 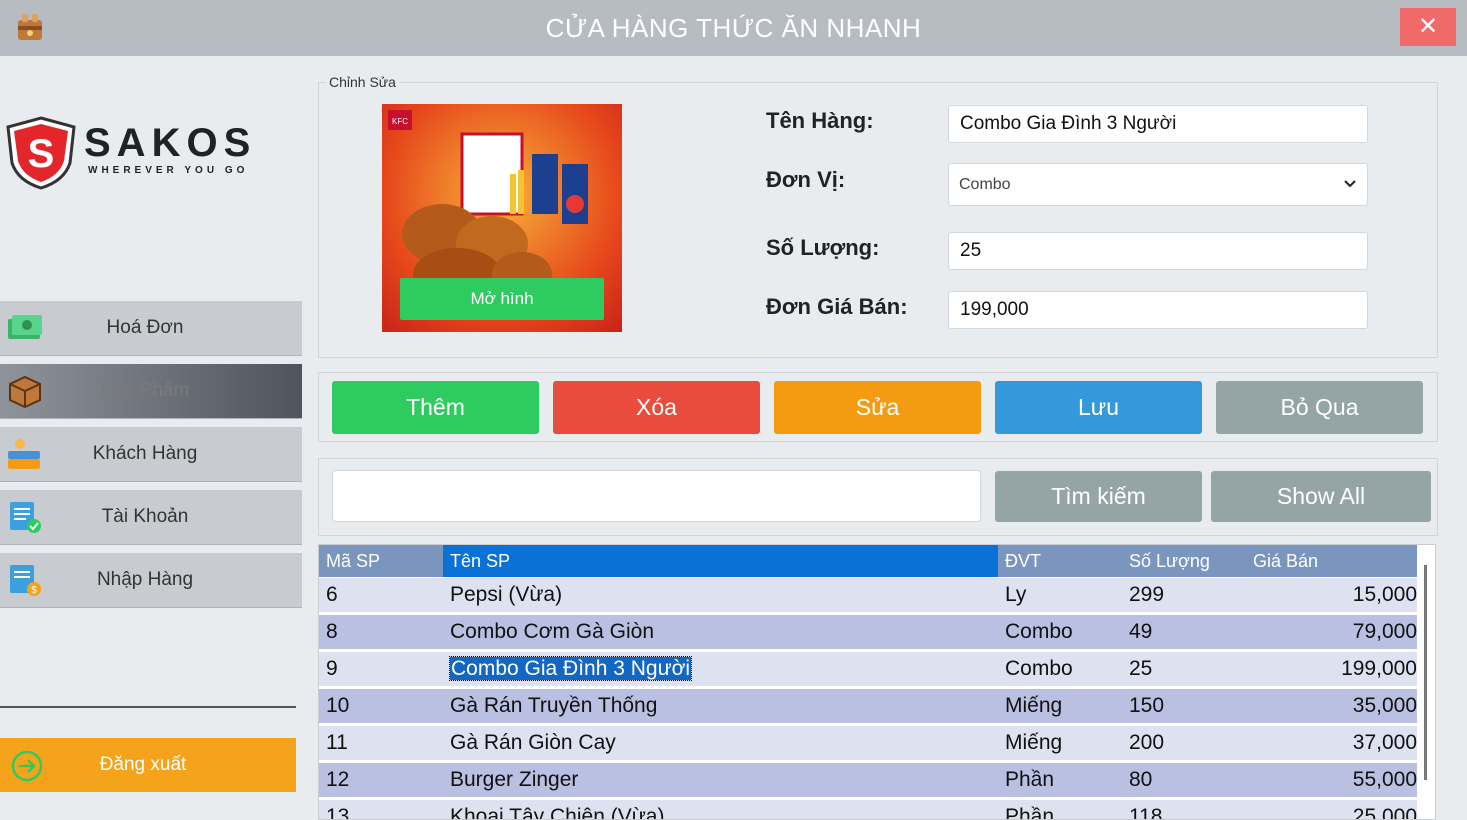 What do you see at coordinates (151, 454) in the screenshot?
I see `sidebar-item-customers: Khách Hàng` at bounding box center [151, 454].